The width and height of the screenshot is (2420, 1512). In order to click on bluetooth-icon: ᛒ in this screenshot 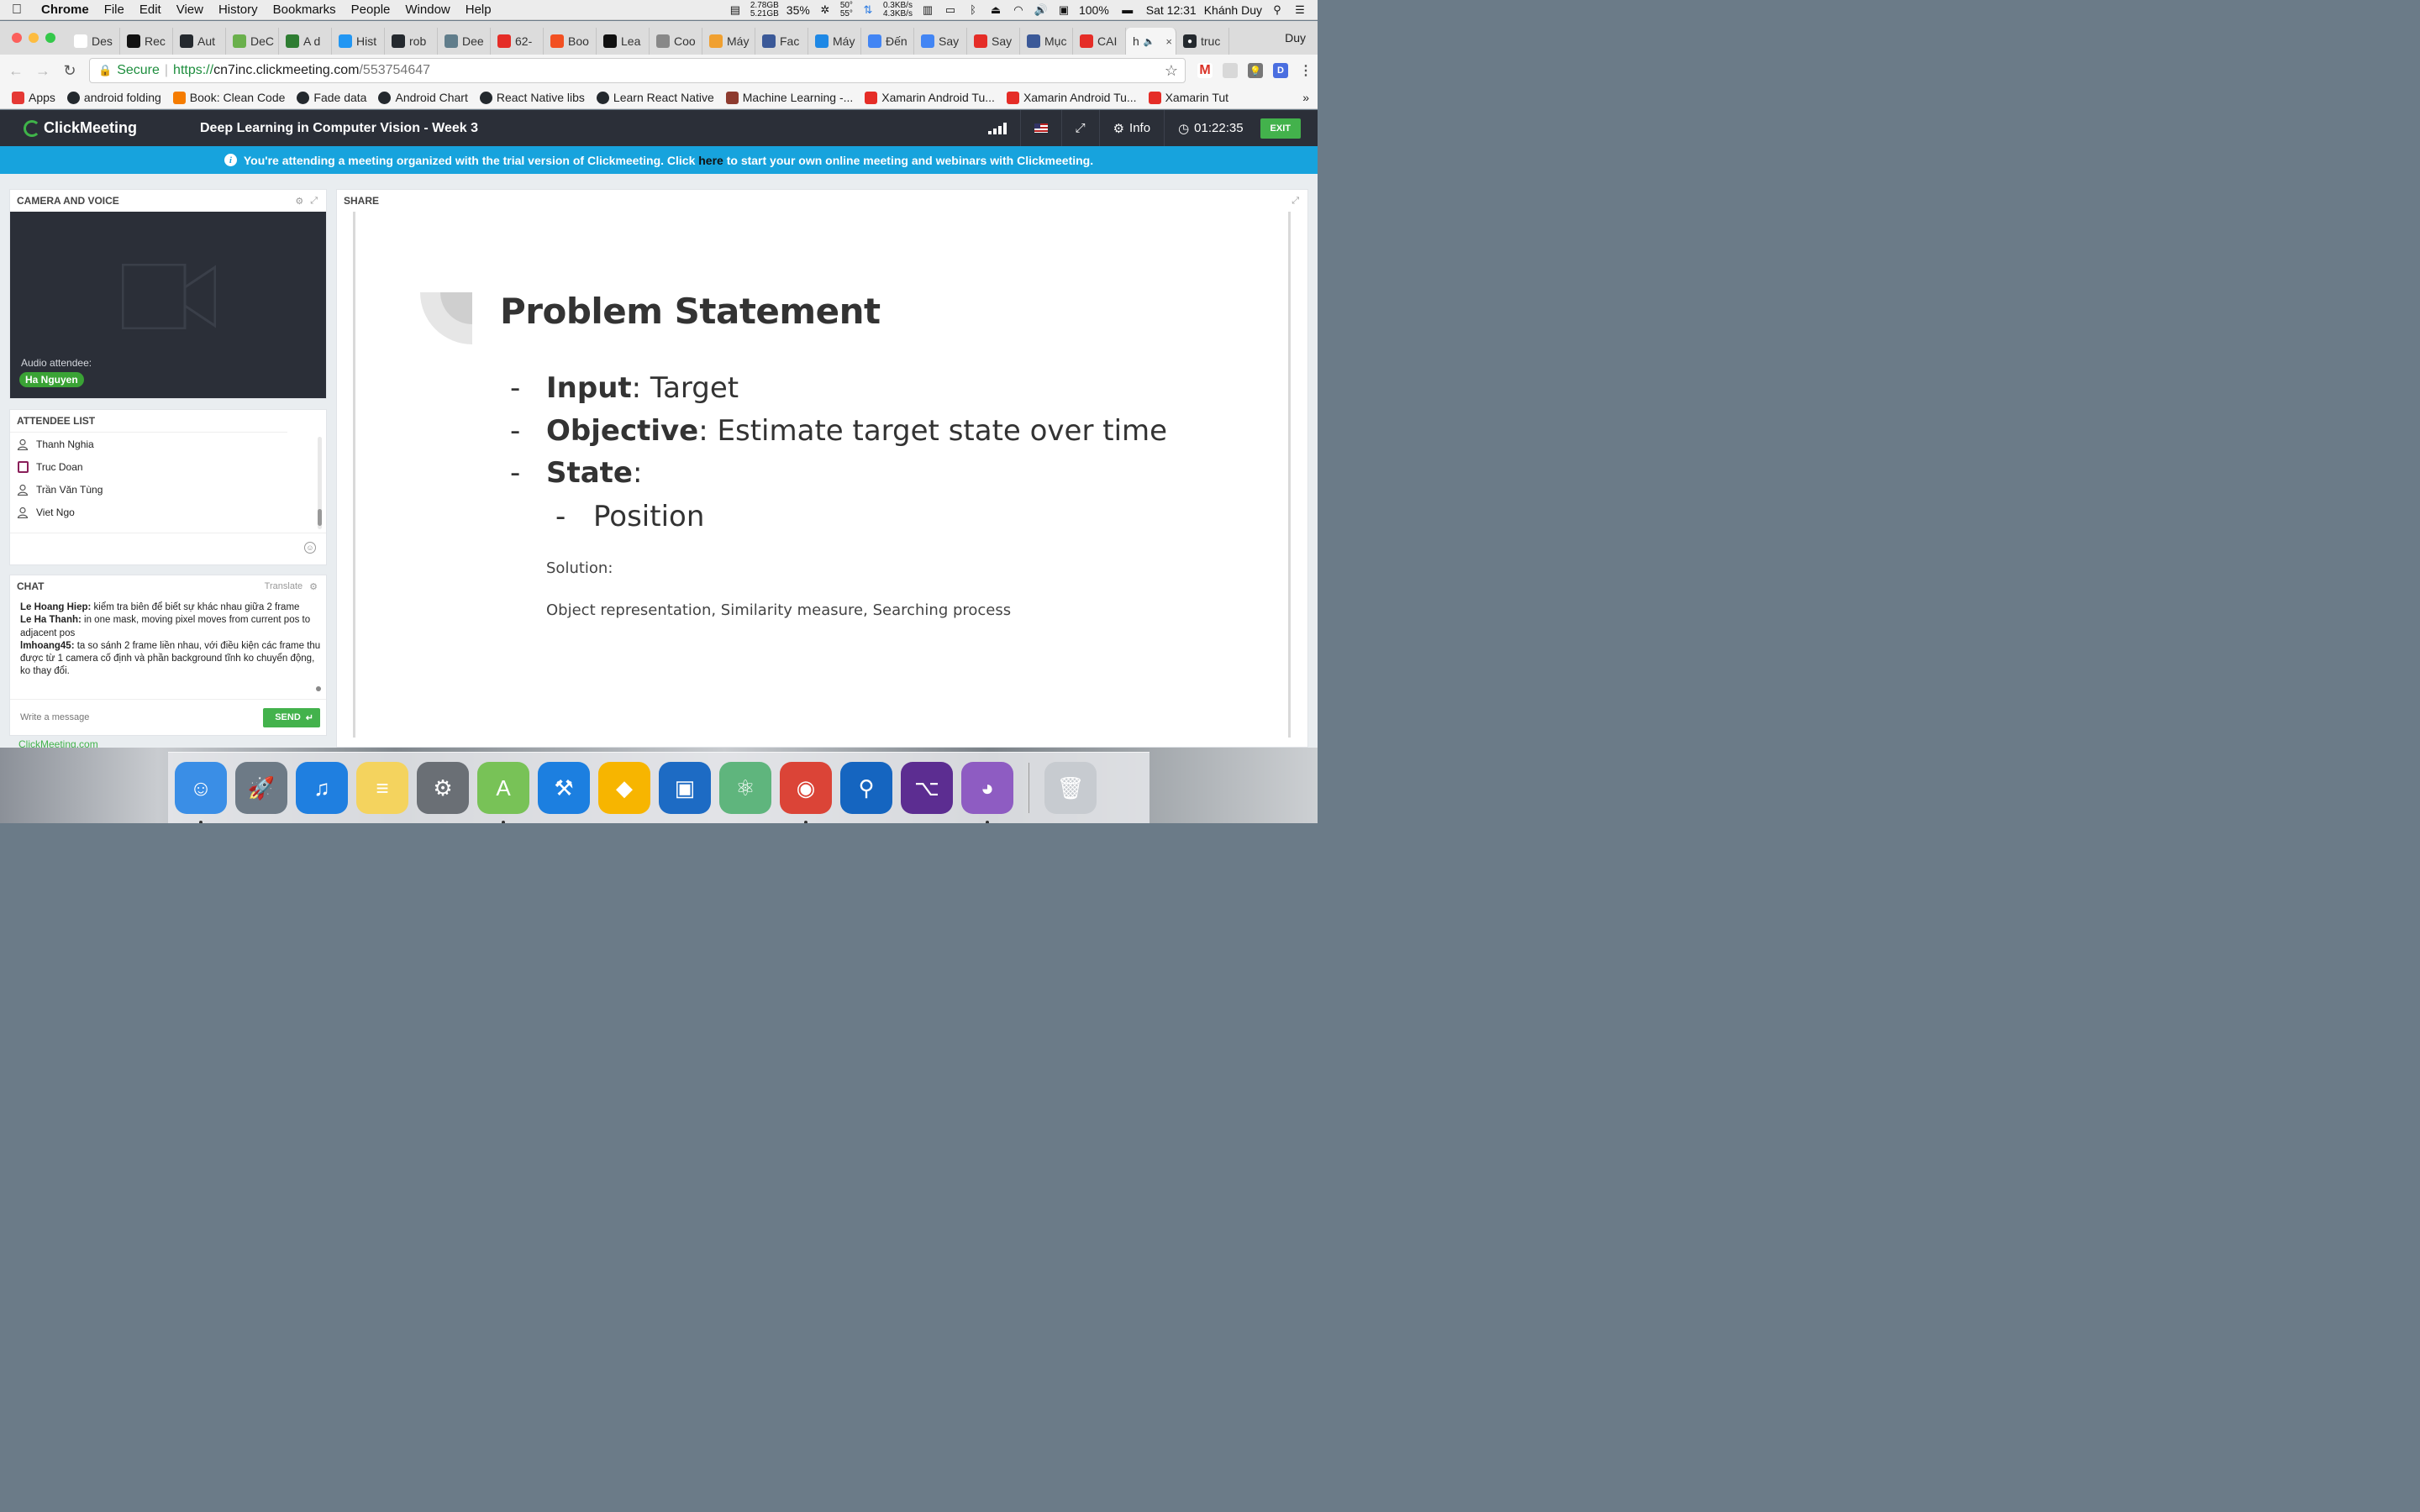, I will do `click(973, 9)`.